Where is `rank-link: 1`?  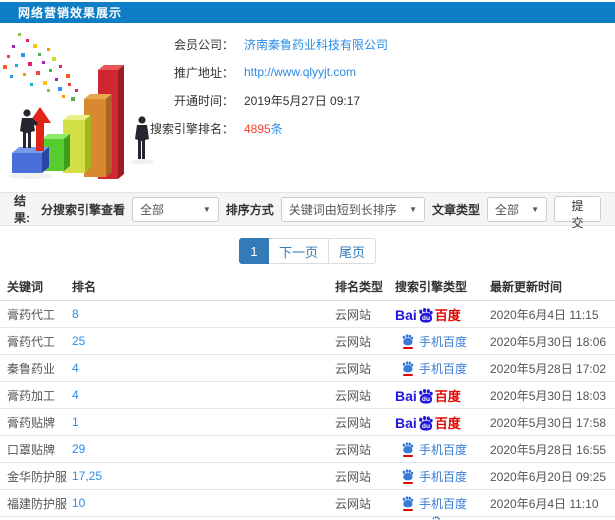 rank-link: 1 is located at coordinates (75, 422).